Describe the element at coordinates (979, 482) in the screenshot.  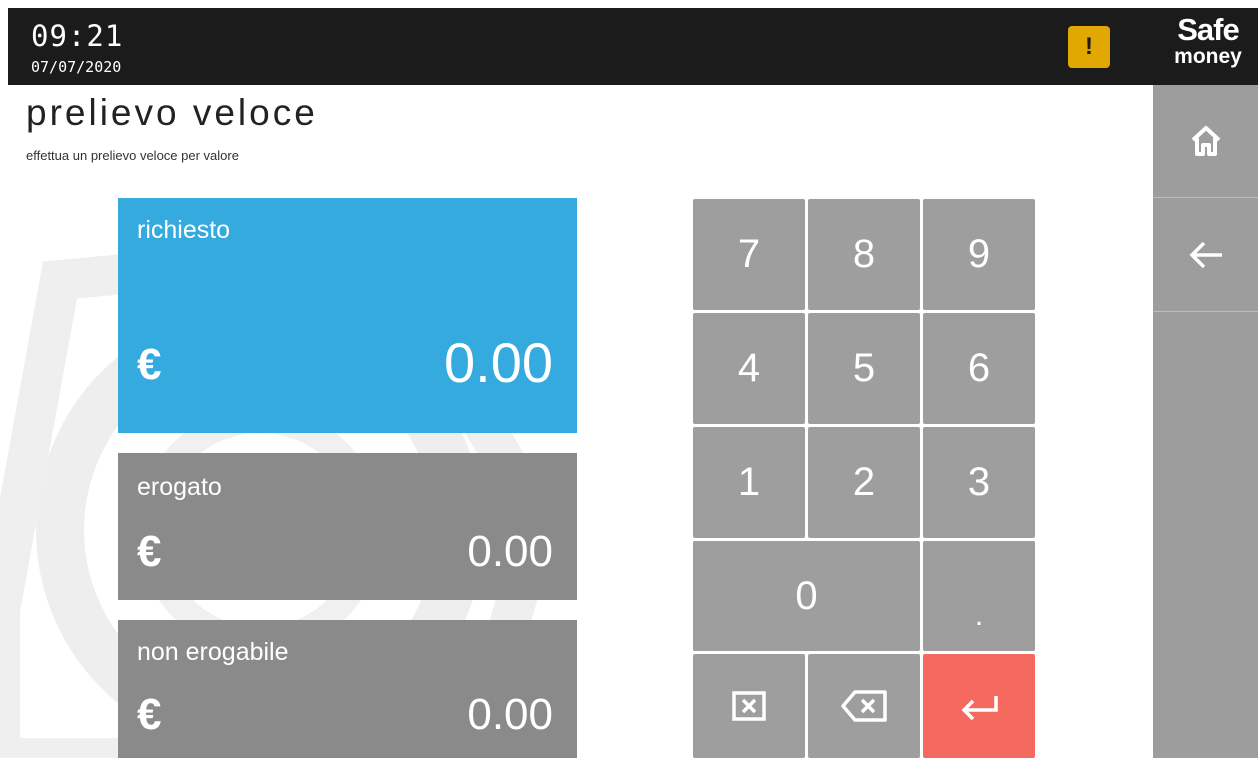
I see `key-3: 3` at that location.